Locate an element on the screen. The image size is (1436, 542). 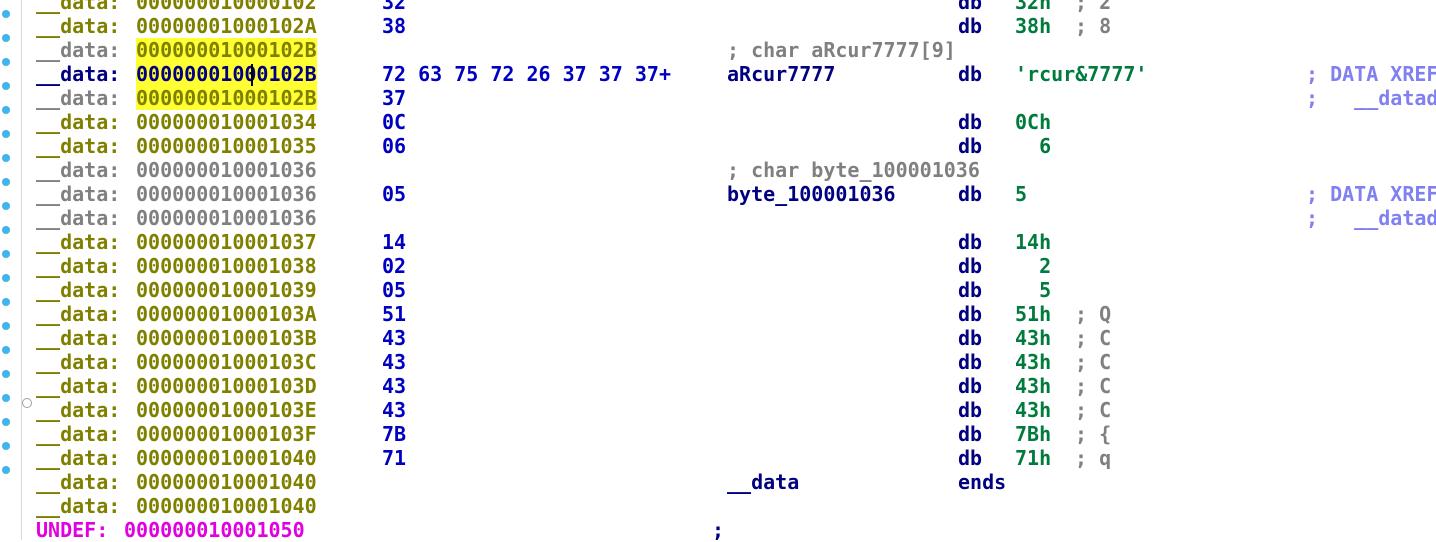
listing-row: __data: 00000001000102A 38 db 38h ; 8 is located at coordinates (718, 26).